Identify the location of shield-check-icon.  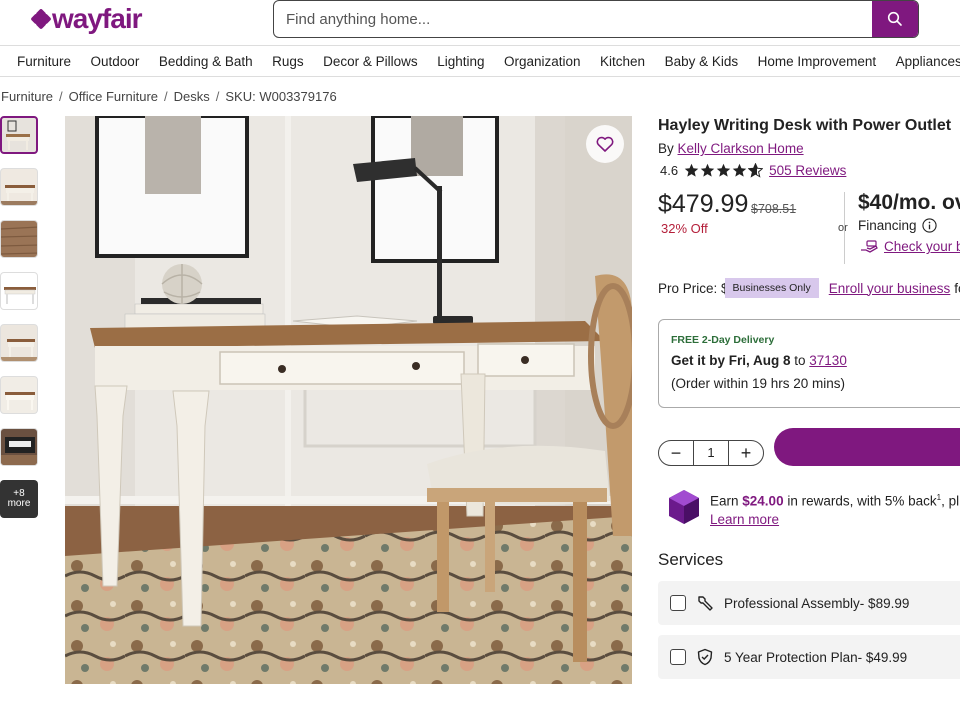
(705, 657).